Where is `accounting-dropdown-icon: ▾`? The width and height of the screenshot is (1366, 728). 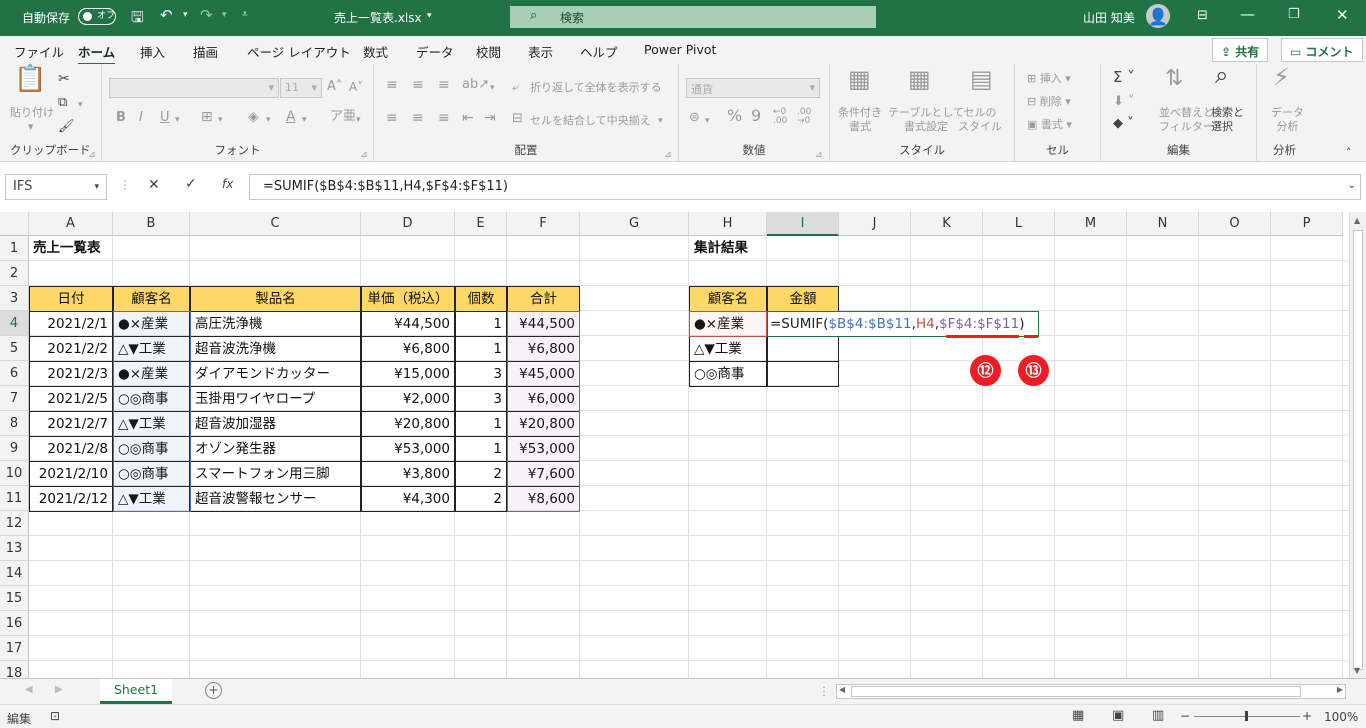 accounting-dropdown-icon: ▾ is located at coordinates (707, 121).